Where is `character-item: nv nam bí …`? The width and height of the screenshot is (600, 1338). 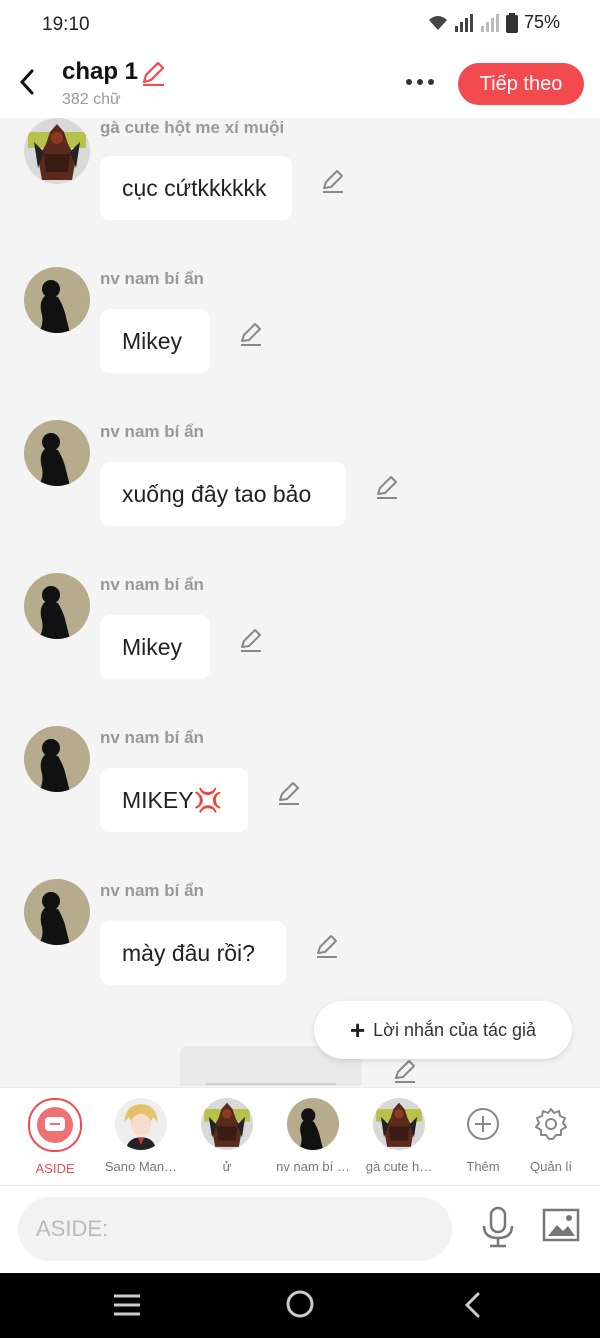
character-item: nv nam bí … is located at coordinates (313, 1136).